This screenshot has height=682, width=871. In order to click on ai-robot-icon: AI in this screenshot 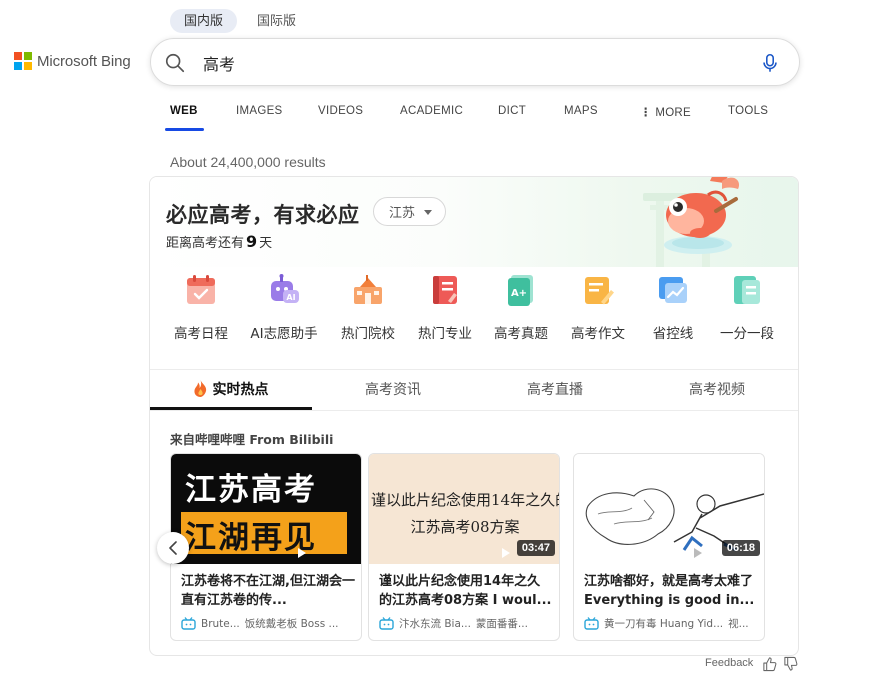, I will do `click(285, 288)`.